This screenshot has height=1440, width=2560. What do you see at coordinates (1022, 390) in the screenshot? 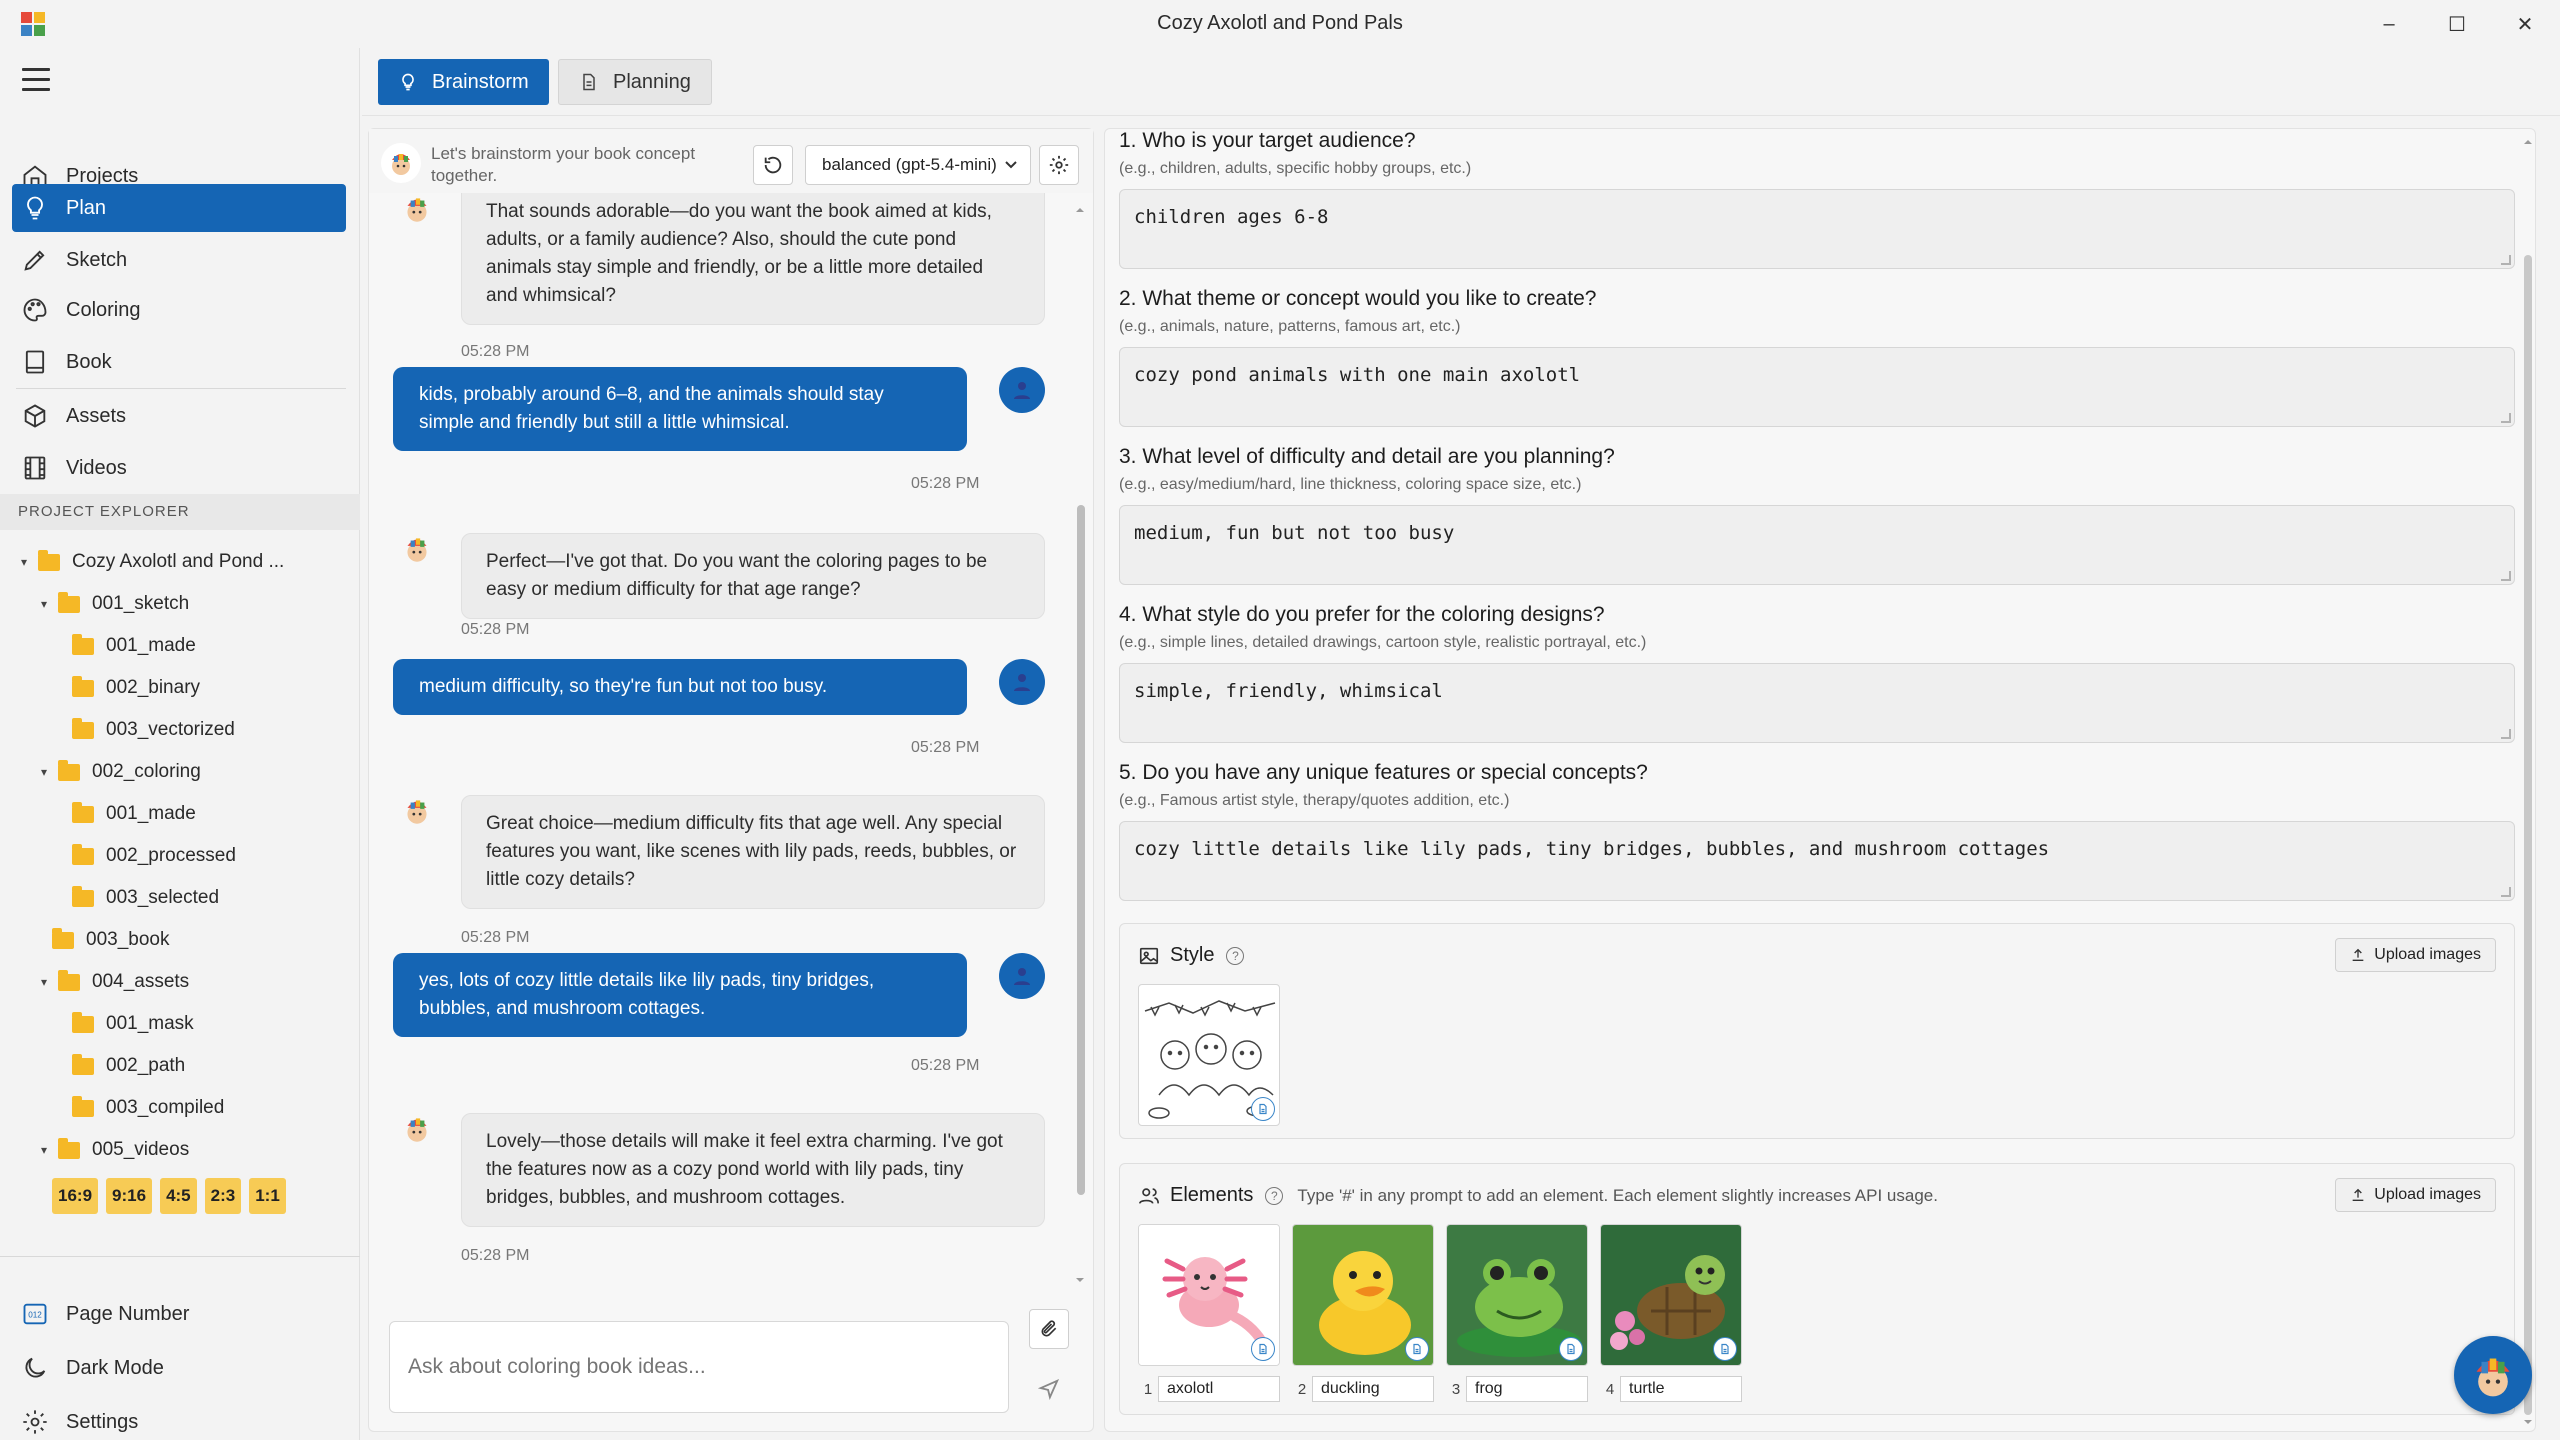
I see `user-avatar-icon` at bounding box center [1022, 390].